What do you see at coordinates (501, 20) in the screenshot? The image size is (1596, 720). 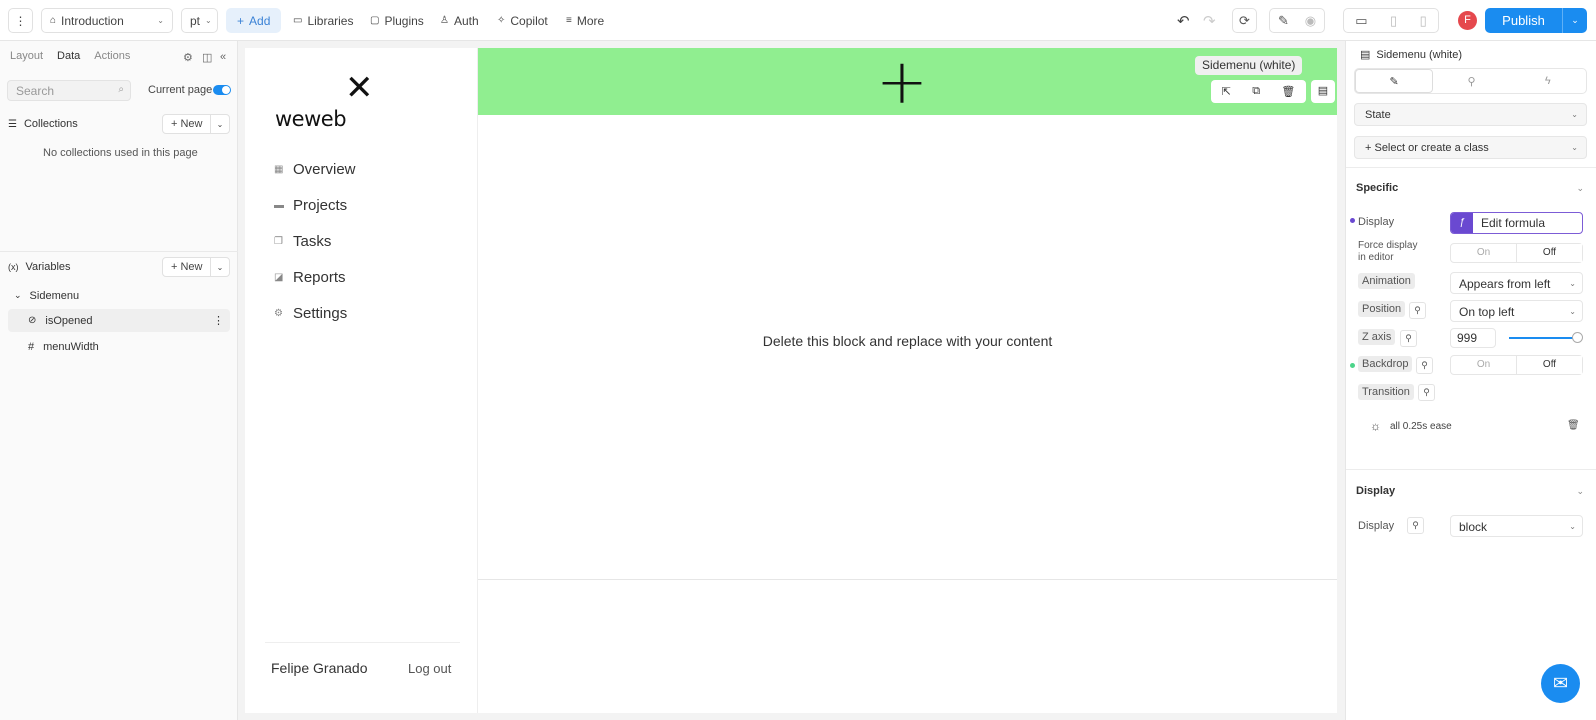 I see `sparkle-icon: ✧` at bounding box center [501, 20].